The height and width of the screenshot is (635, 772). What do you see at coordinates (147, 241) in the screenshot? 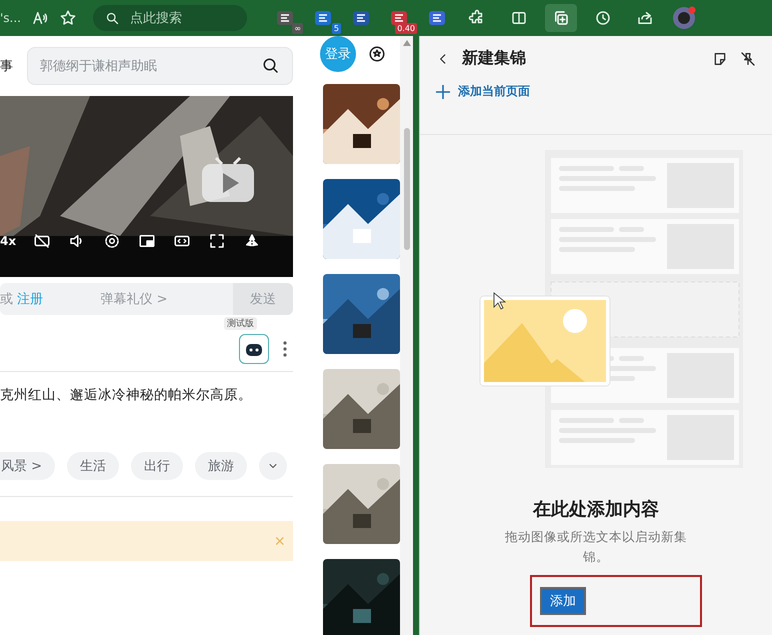
I see `picture-in-picture-icon` at bounding box center [147, 241].